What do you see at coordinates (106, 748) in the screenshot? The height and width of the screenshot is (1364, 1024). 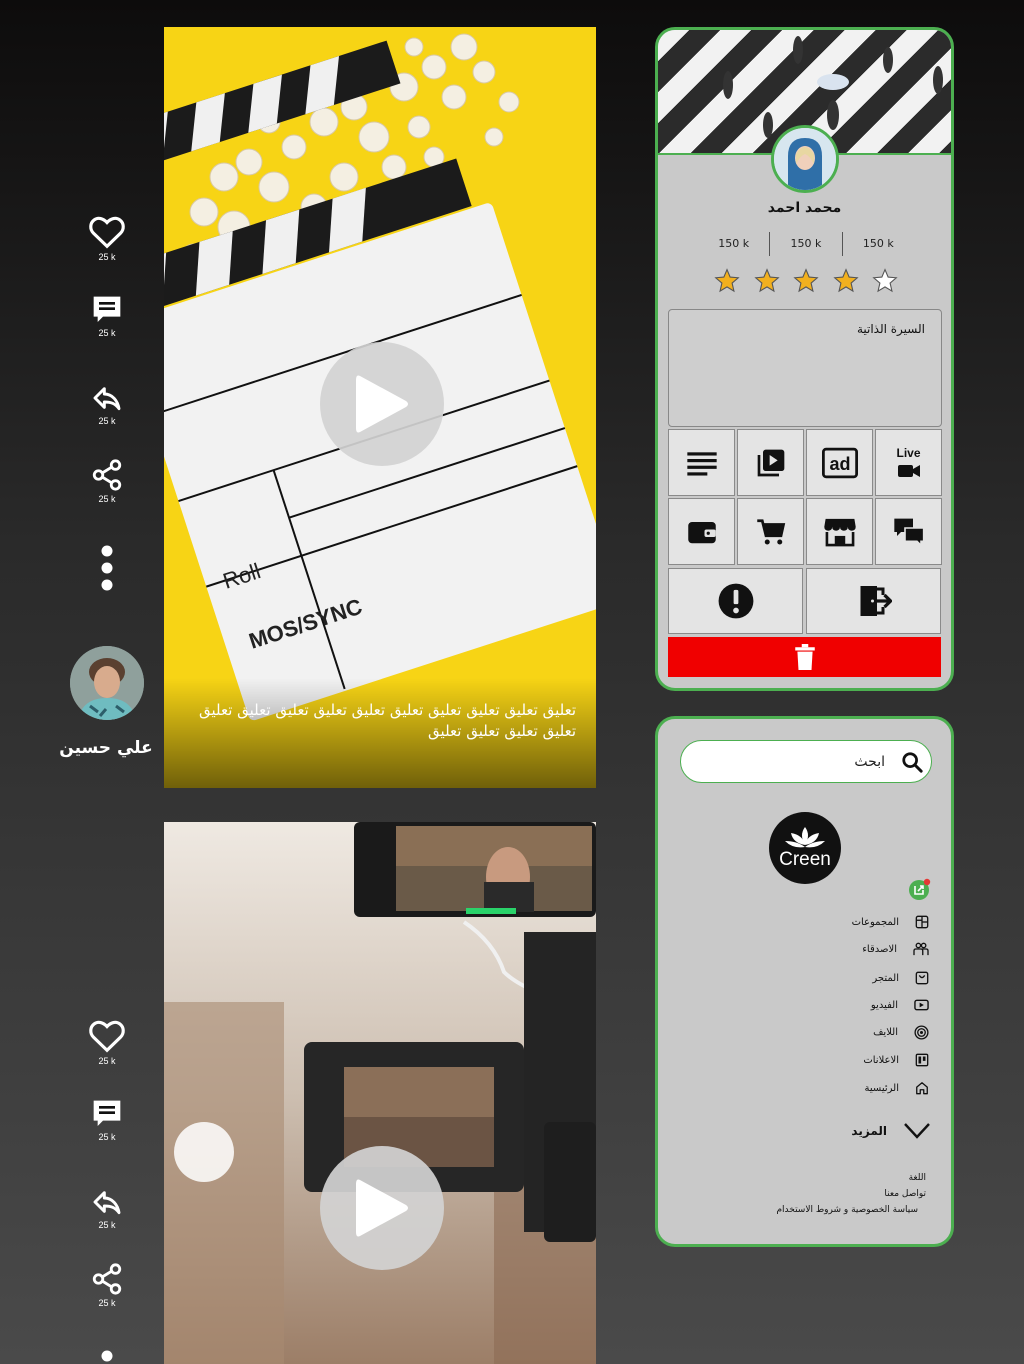 I see `author-name: علي حسين` at bounding box center [106, 748].